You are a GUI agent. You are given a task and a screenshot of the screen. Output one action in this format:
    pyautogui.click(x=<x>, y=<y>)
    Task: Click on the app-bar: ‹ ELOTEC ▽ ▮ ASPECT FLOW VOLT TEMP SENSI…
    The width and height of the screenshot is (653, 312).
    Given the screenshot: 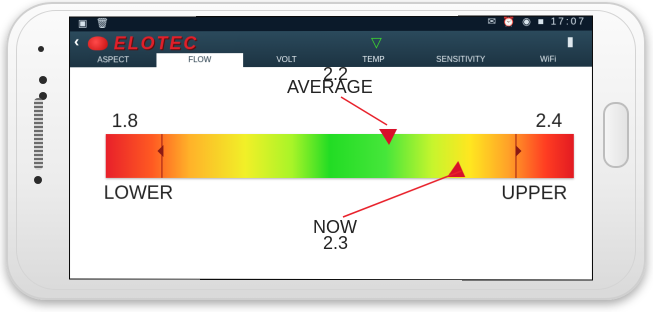 What is the action you would take?
    pyautogui.click(x=331, y=49)
    